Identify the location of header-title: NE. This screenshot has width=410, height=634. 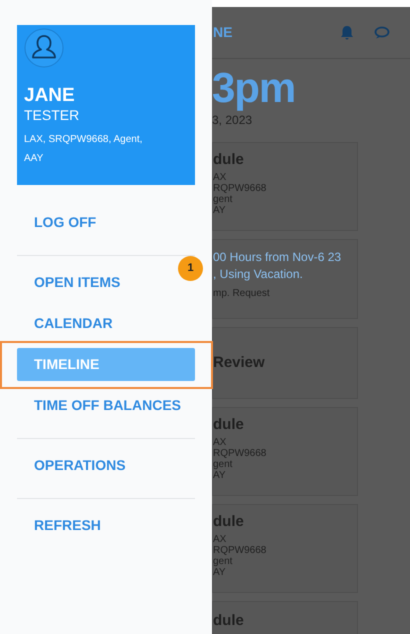
(223, 32).